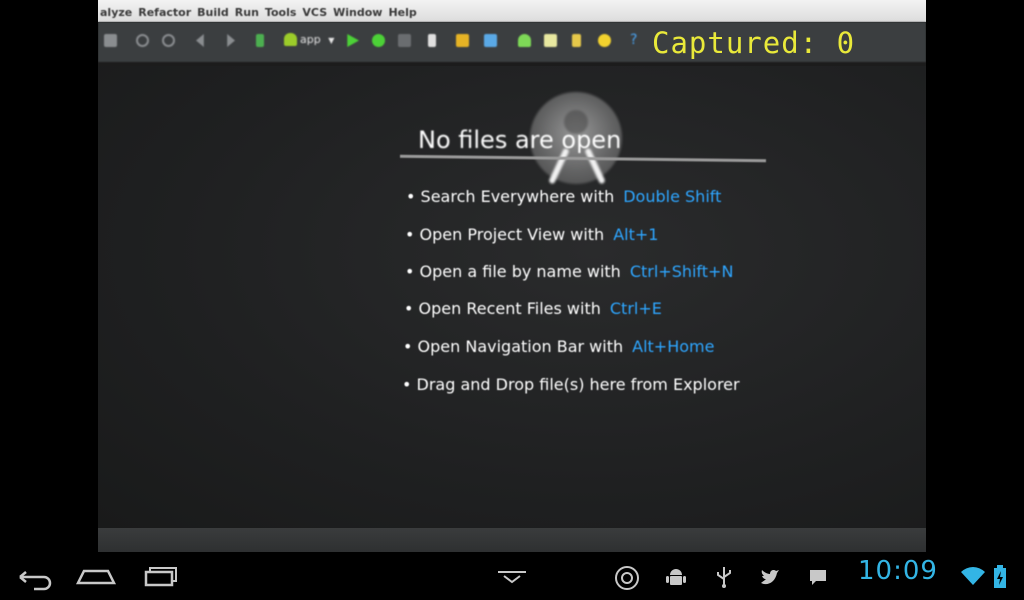  I want to click on ide-status-bar, so click(512, 540).